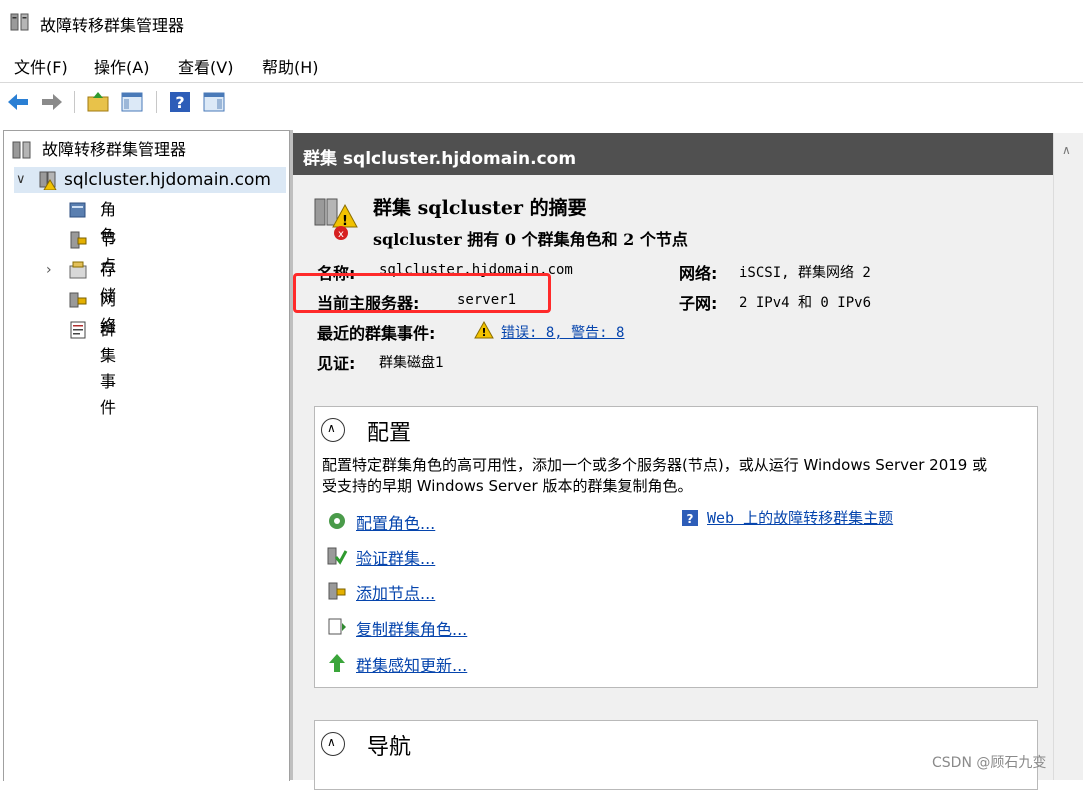  I want to click on nodes-icon, so click(78, 240).